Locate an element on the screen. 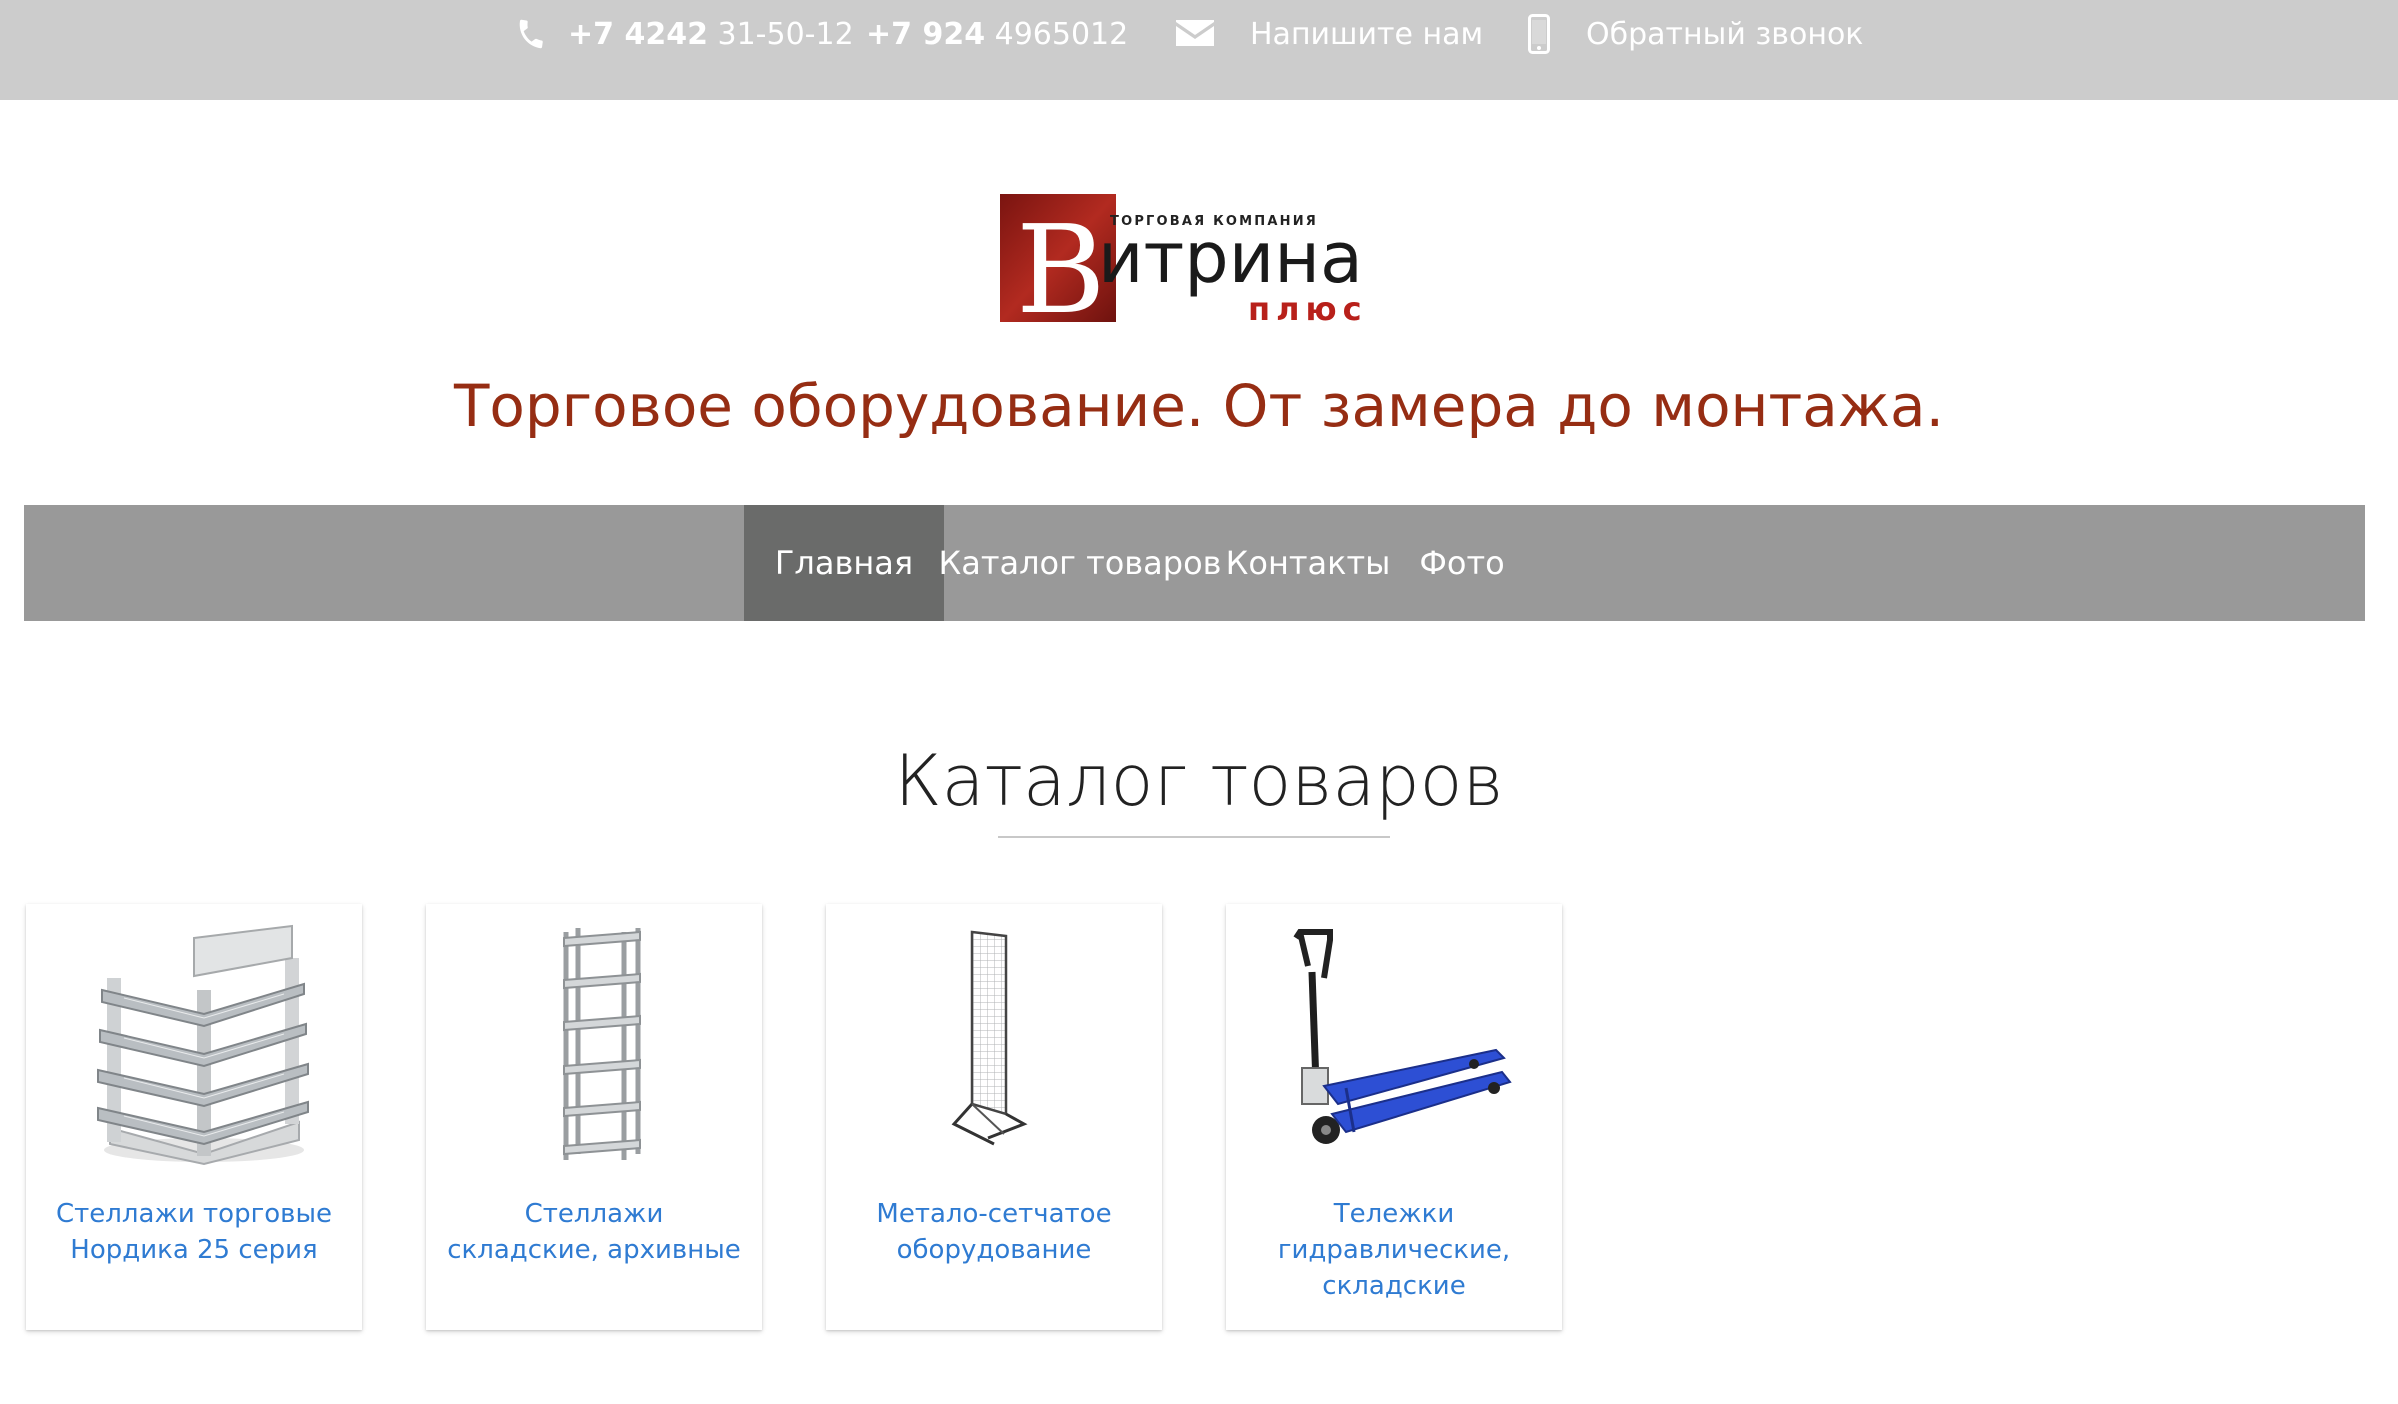  catalog-card-title: Стеллажи торговые Нордика 25 серия is located at coordinates (194, 1232).